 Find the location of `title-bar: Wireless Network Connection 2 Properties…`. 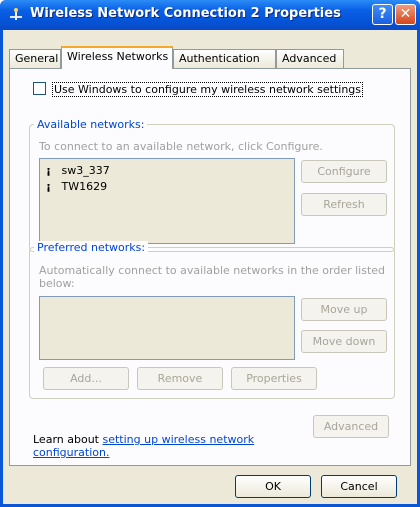

title-bar: Wireless Network Connection 2 Properties… is located at coordinates (210, 15).